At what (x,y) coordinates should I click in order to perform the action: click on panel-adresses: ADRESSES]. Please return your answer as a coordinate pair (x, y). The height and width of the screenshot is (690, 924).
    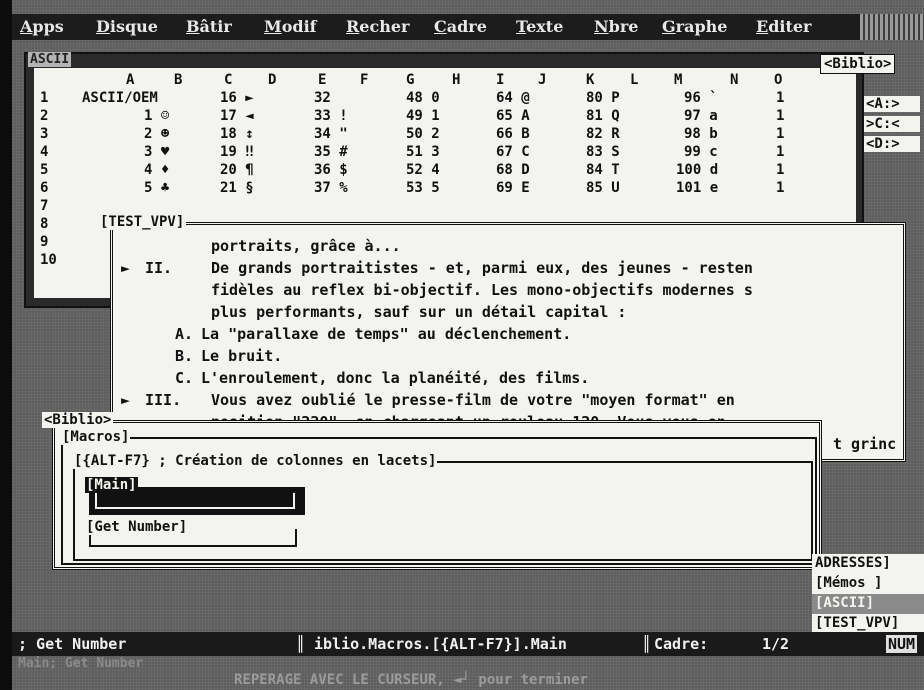
    Looking at the image, I should click on (868, 564).